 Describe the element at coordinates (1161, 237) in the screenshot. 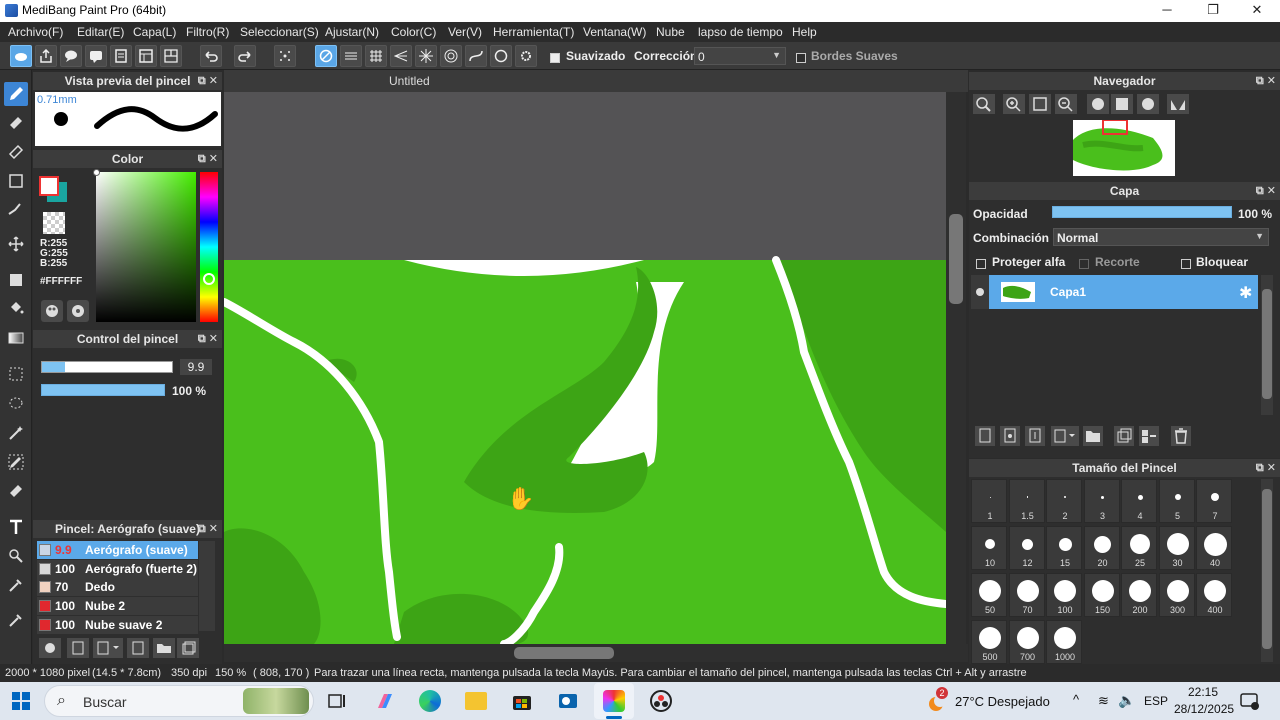

I see `blend-mode-select: Normal ▼` at that location.